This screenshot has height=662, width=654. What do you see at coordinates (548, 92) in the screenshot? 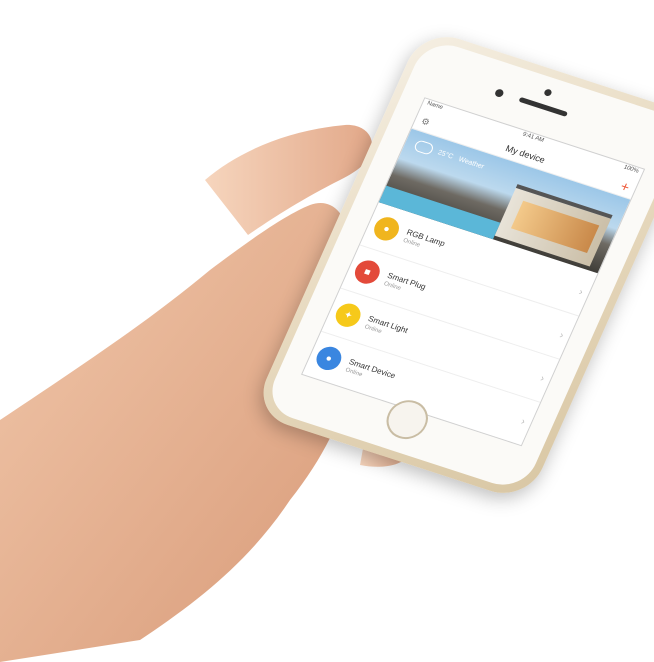
I see `front-camera-icon` at bounding box center [548, 92].